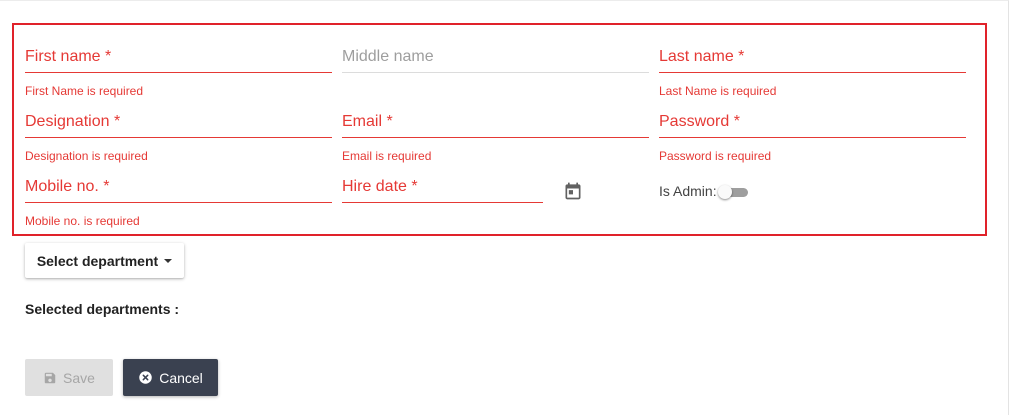 This screenshot has height=415, width=1010. Describe the element at coordinates (718, 91) in the screenshot. I see `last-name-error: Last Name is required` at that location.